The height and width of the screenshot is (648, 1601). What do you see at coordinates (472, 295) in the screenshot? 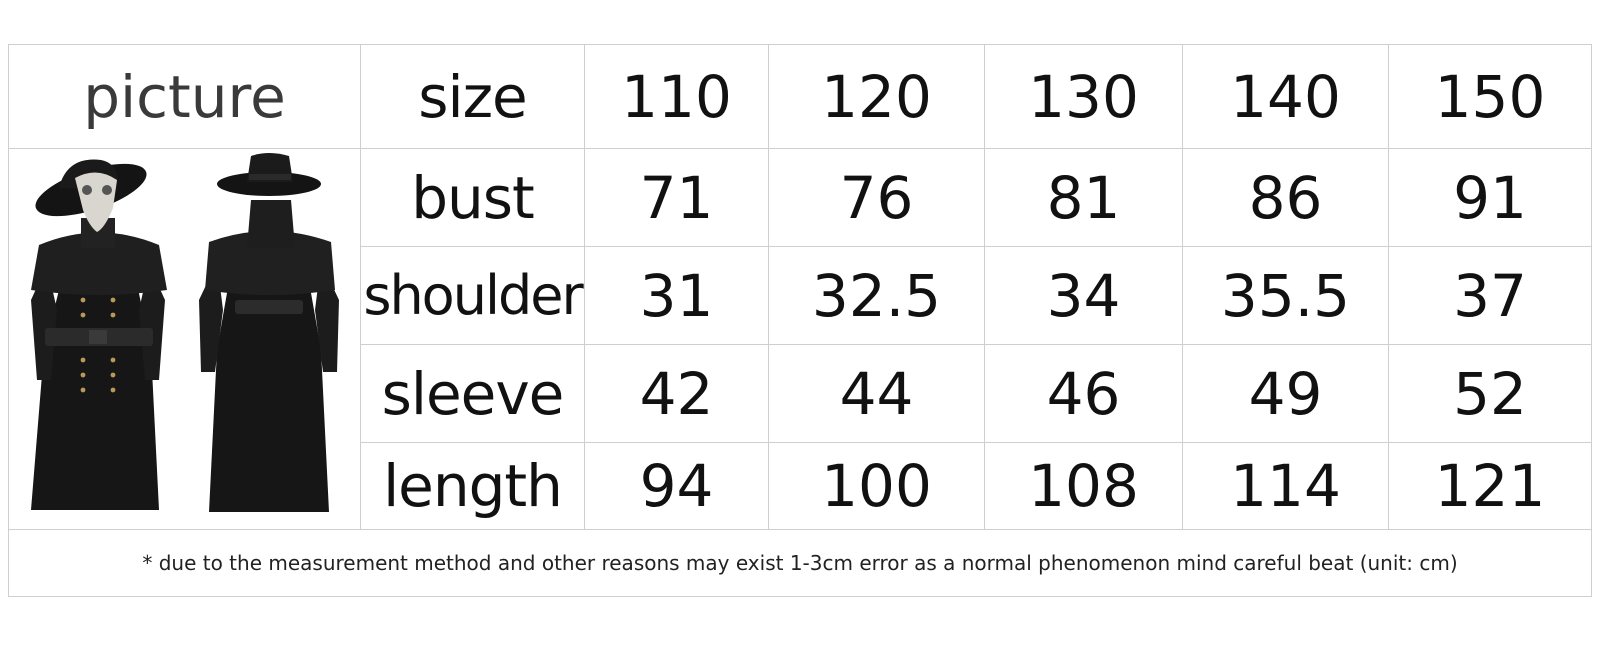
I see `shoulder-label: shoulder` at bounding box center [472, 295].